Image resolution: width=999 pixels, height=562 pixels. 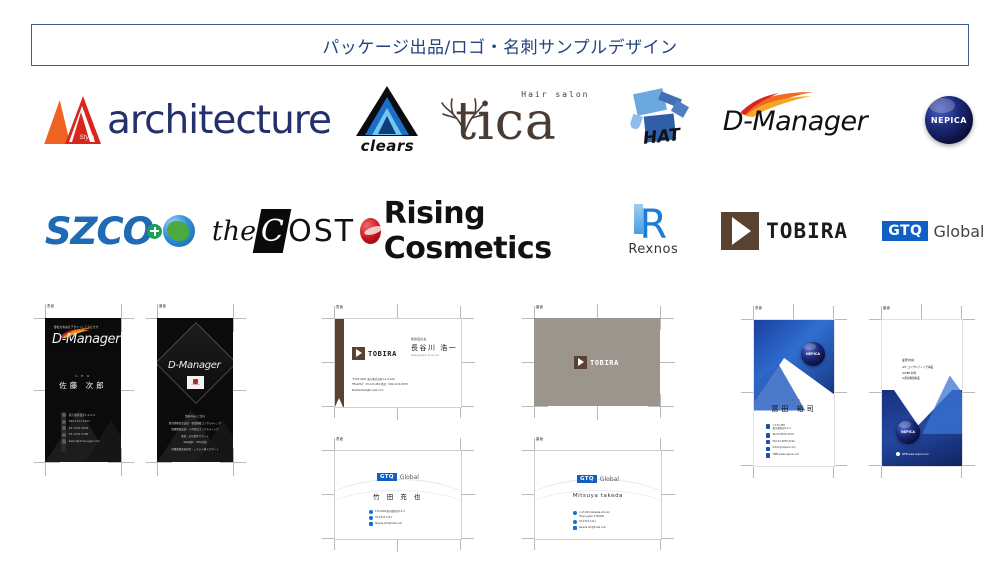 I want to click on logo-gtq-global: GTQ Global, so click(x=933, y=231).